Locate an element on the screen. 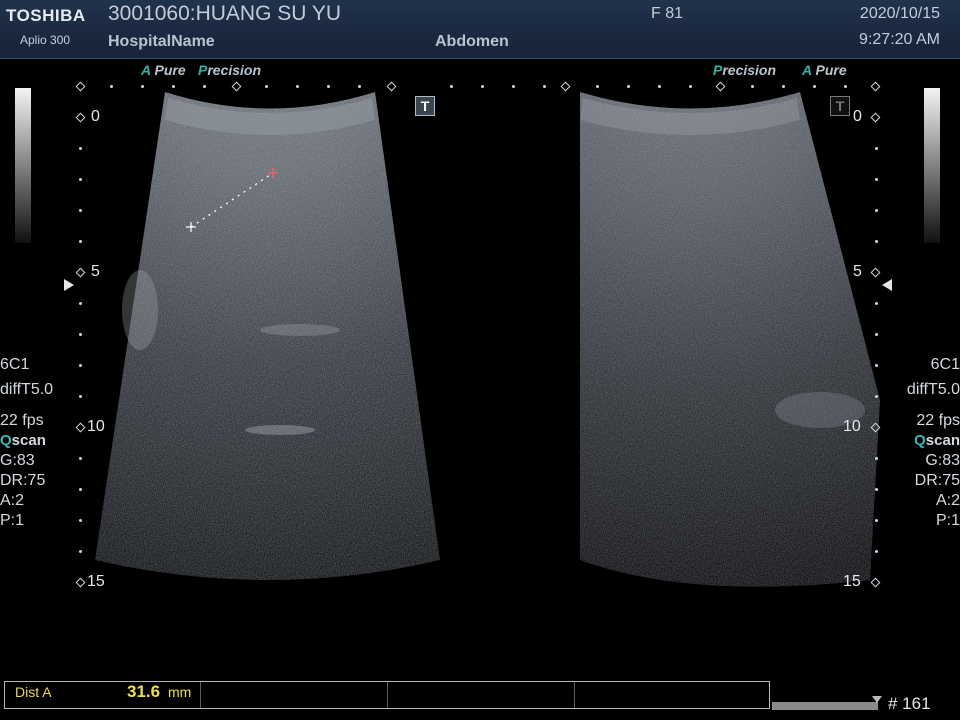 This screenshot has height=720, width=960. frame-number: # 161 is located at coordinates (909, 703).